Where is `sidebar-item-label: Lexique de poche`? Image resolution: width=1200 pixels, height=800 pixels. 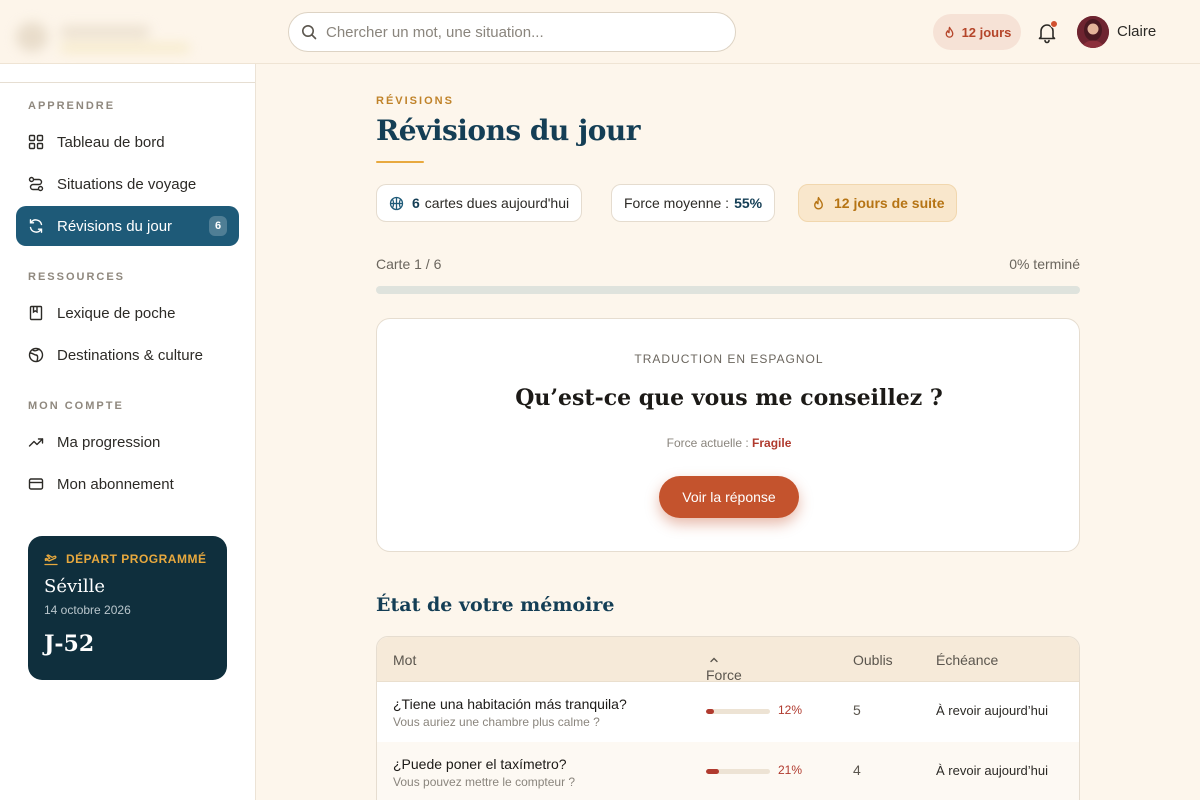
sidebar-item-label: Lexique de poche is located at coordinates (116, 313).